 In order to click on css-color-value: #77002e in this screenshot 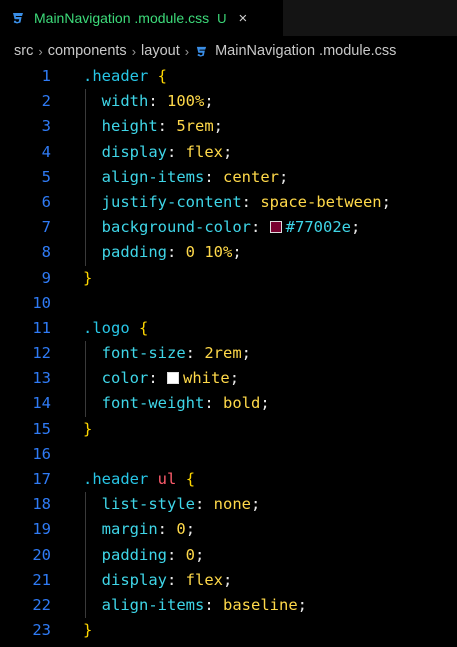, I will do `click(318, 227)`.